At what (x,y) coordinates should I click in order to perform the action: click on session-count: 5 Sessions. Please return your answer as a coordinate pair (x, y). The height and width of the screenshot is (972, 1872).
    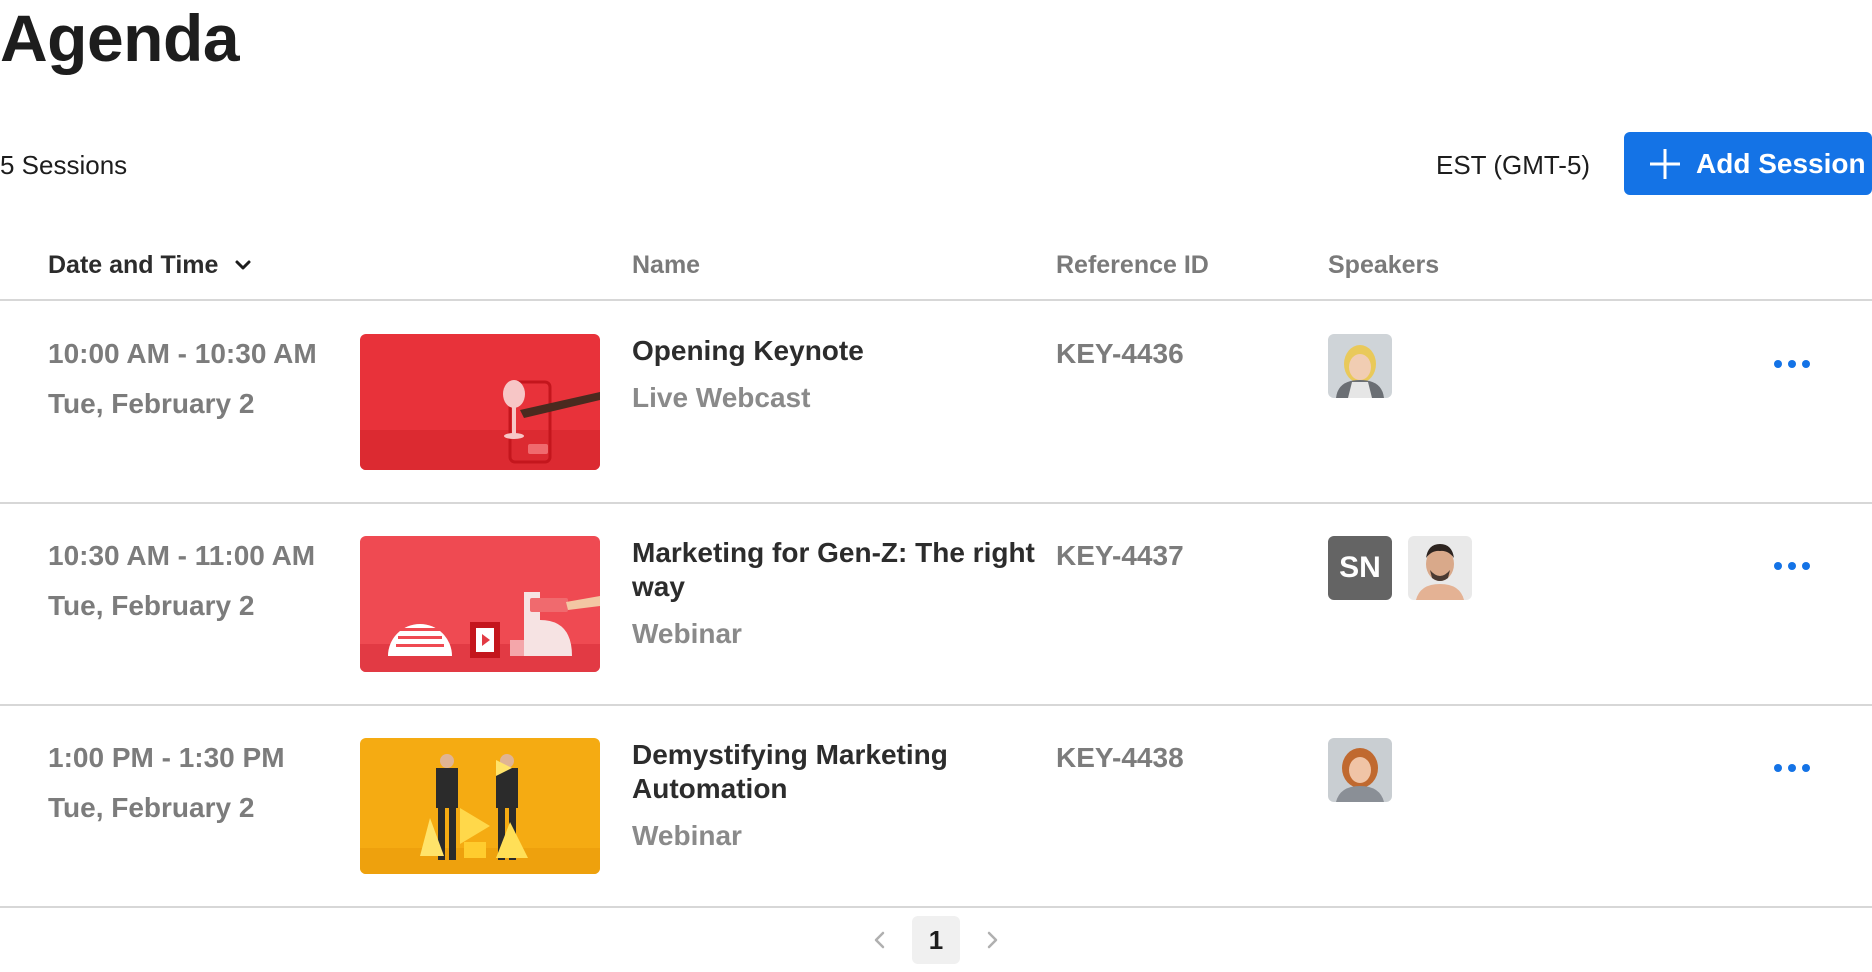
    Looking at the image, I should click on (64, 165).